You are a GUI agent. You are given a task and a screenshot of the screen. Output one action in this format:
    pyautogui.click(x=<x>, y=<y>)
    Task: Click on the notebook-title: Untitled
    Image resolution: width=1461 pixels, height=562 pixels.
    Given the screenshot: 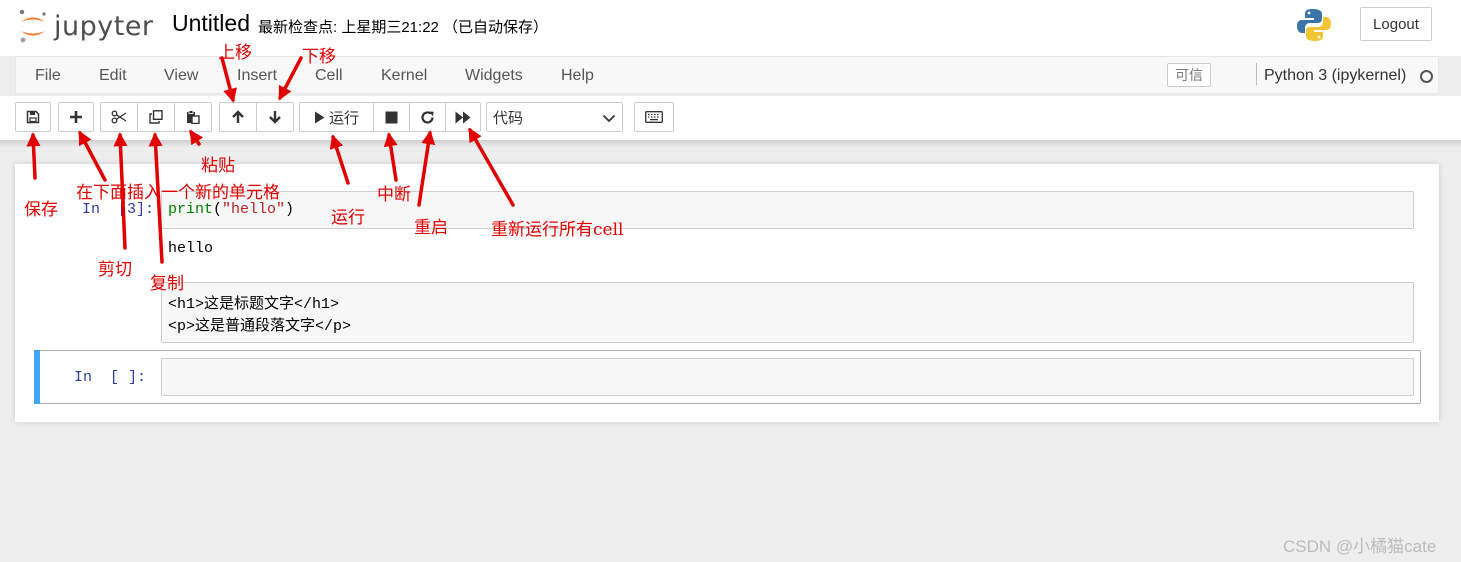 What is the action you would take?
    pyautogui.click(x=211, y=23)
    